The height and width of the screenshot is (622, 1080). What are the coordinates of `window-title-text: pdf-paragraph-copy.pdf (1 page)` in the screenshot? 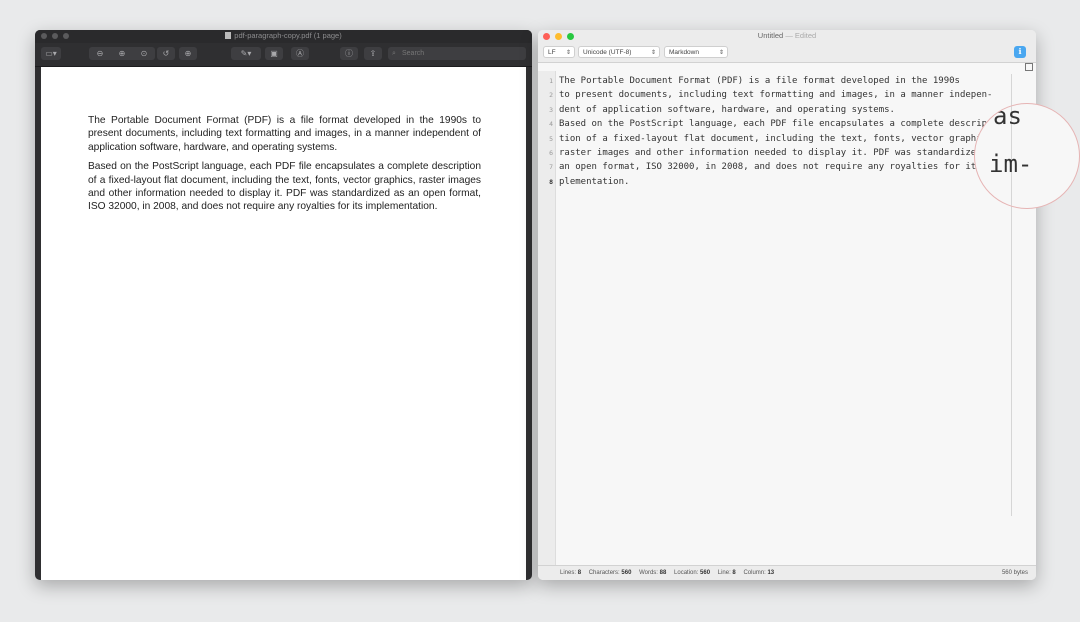 It's located at (288, 35).